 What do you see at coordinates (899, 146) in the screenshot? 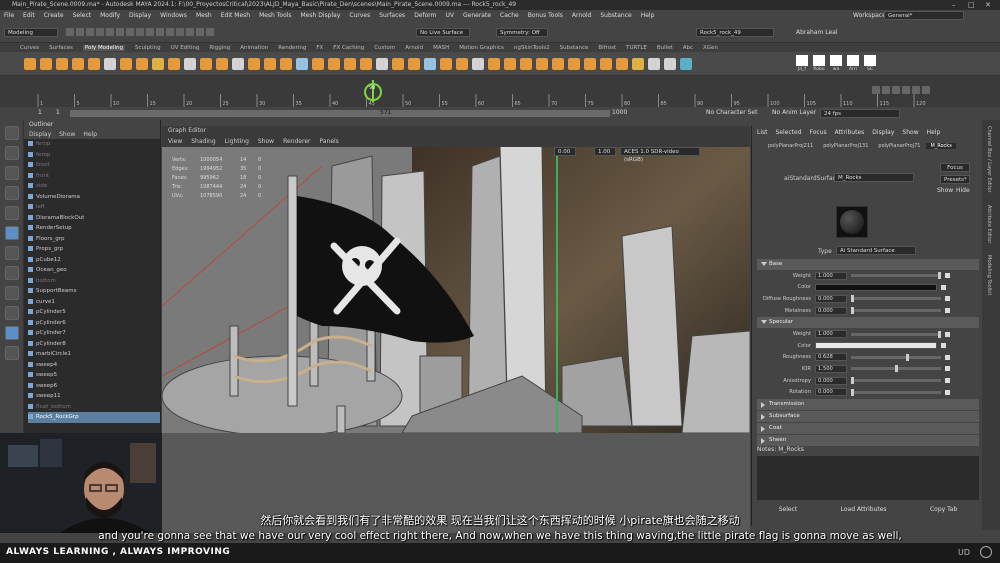
I see `node-tab: polyPlanarProj71` at bounding box center [899, 146].